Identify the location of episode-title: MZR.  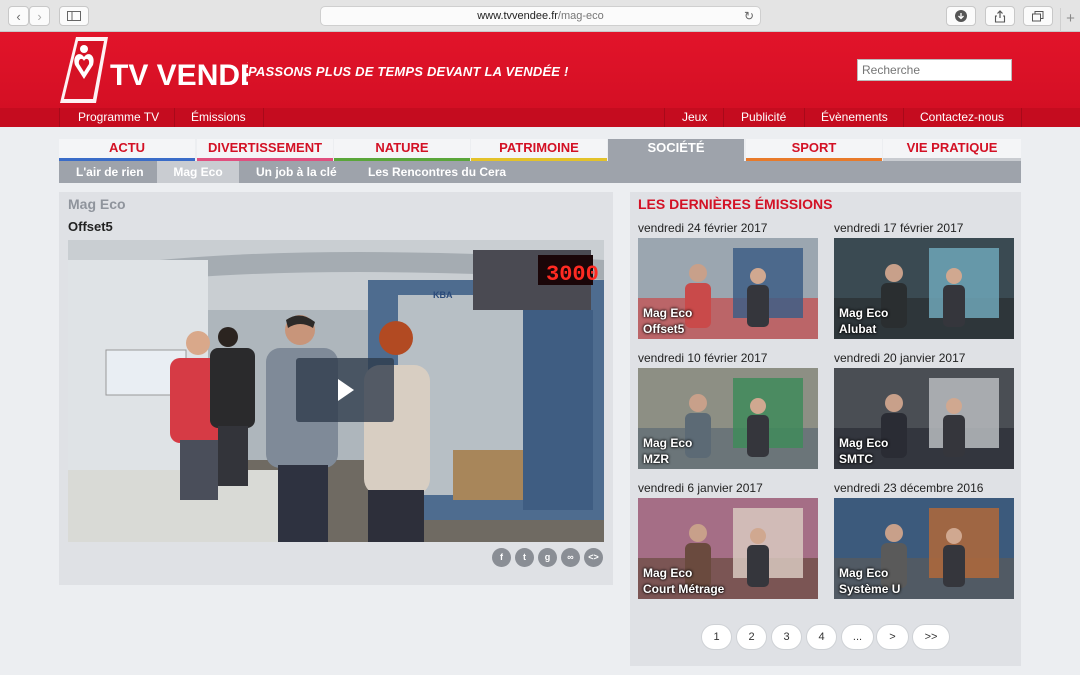
(656, 459).